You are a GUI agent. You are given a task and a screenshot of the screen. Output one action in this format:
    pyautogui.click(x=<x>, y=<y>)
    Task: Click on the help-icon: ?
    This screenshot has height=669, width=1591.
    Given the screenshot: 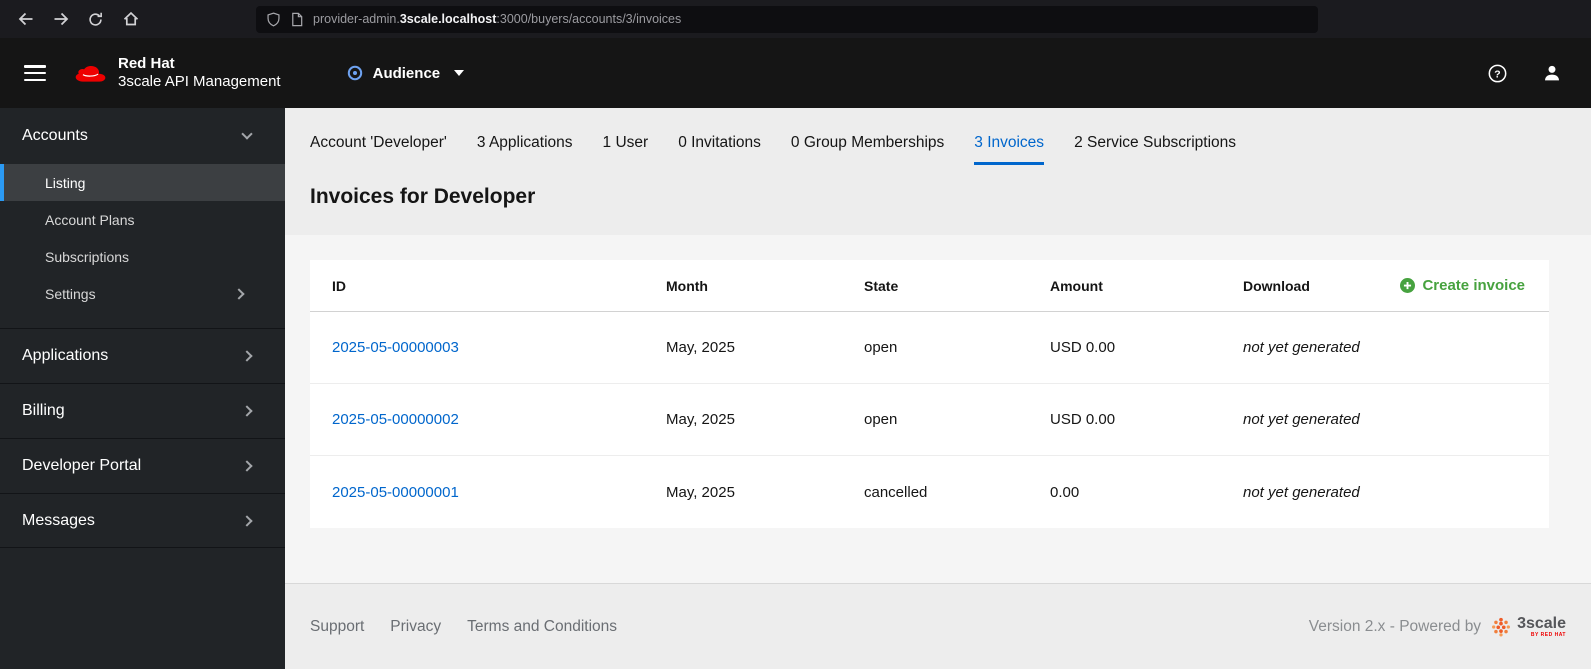 What is the action you would take?
    pyautogui.click(x=1497, y=73)
    